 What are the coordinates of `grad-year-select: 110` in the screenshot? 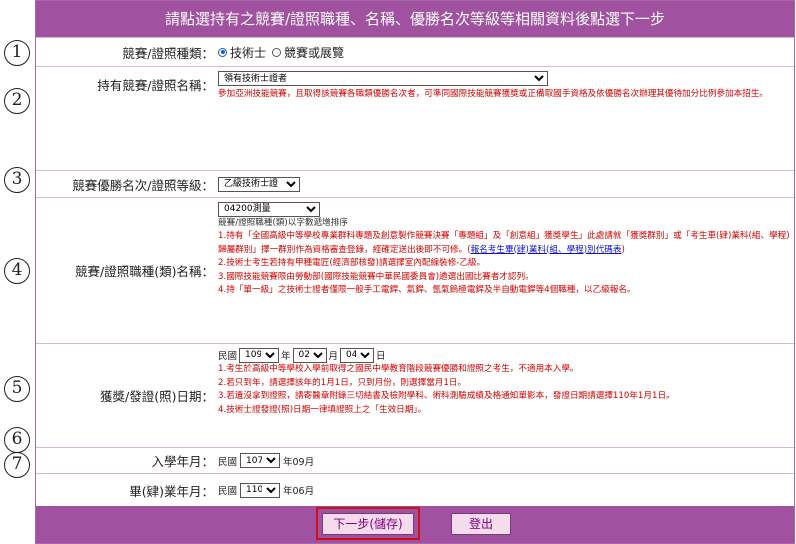 It's located at (260, 490).